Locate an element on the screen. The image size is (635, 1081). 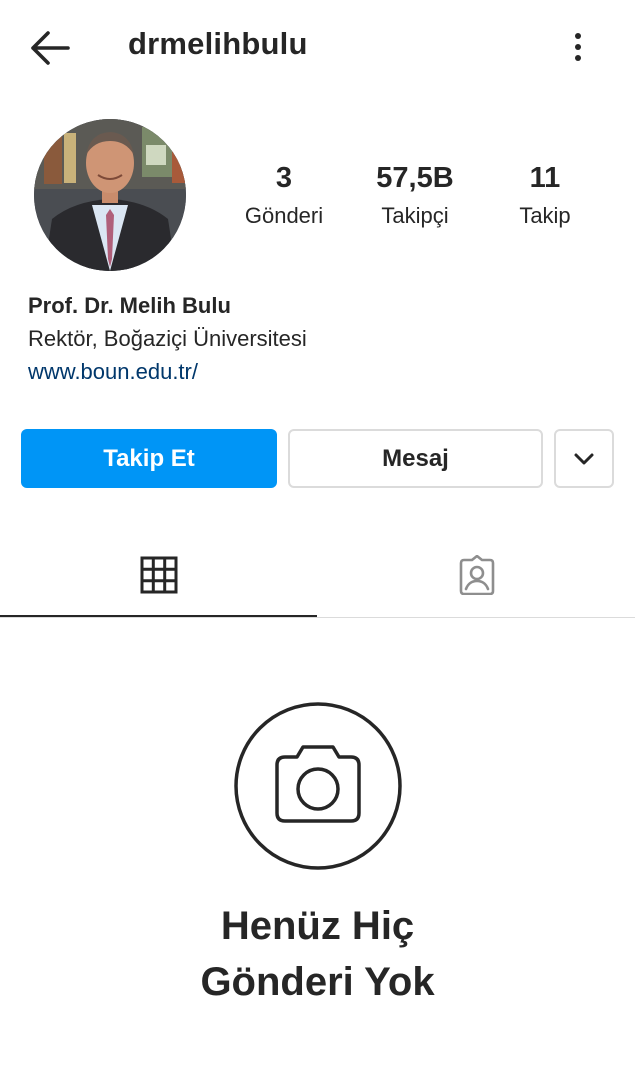
following-label: Takip is located at coordinates (545, 215).